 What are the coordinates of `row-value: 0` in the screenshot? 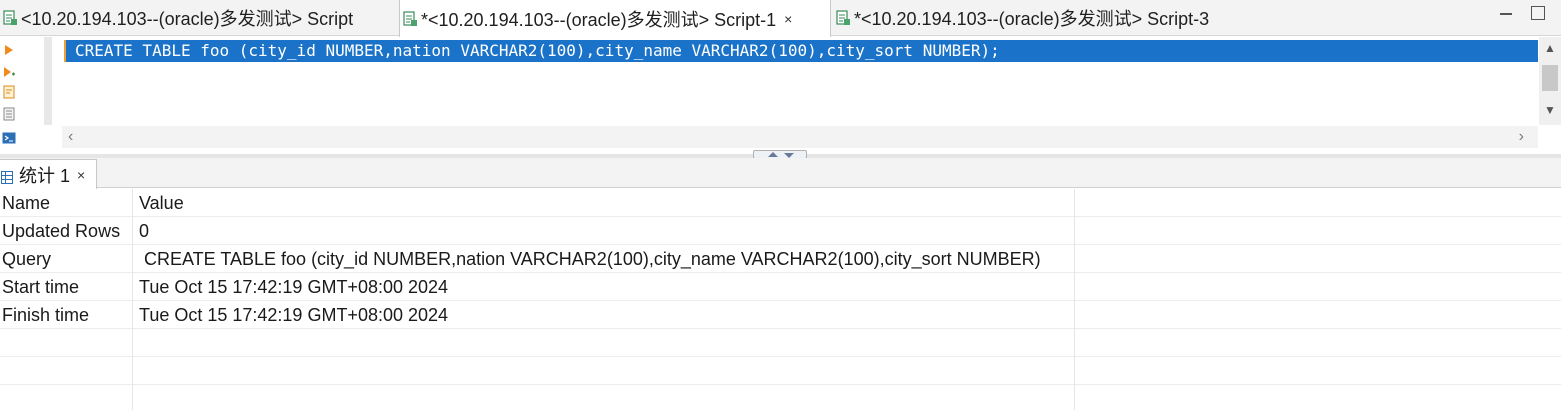 It's located at (144, 231).